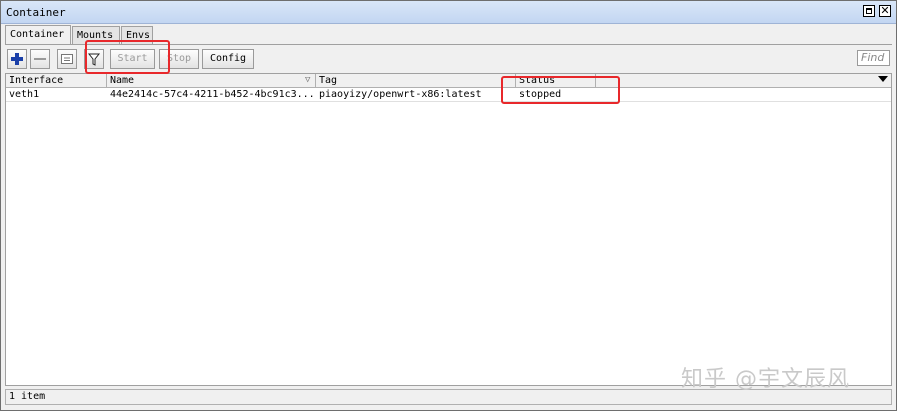  What do you see at coordinates (38, 35) in the screenshot?
I see `tab-container: Container` at bounding box center [38, 35].